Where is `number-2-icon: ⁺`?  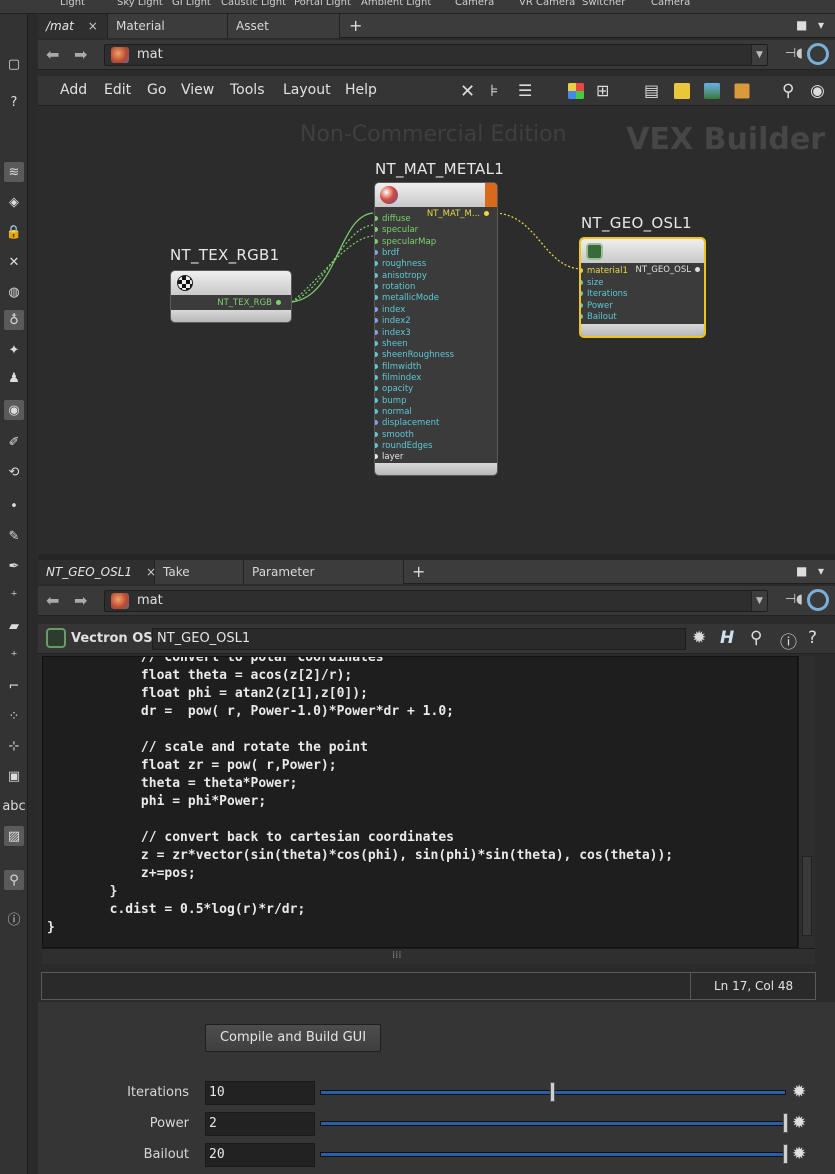 number-2-icon: ⁺ is located at coordinates (14, 656).